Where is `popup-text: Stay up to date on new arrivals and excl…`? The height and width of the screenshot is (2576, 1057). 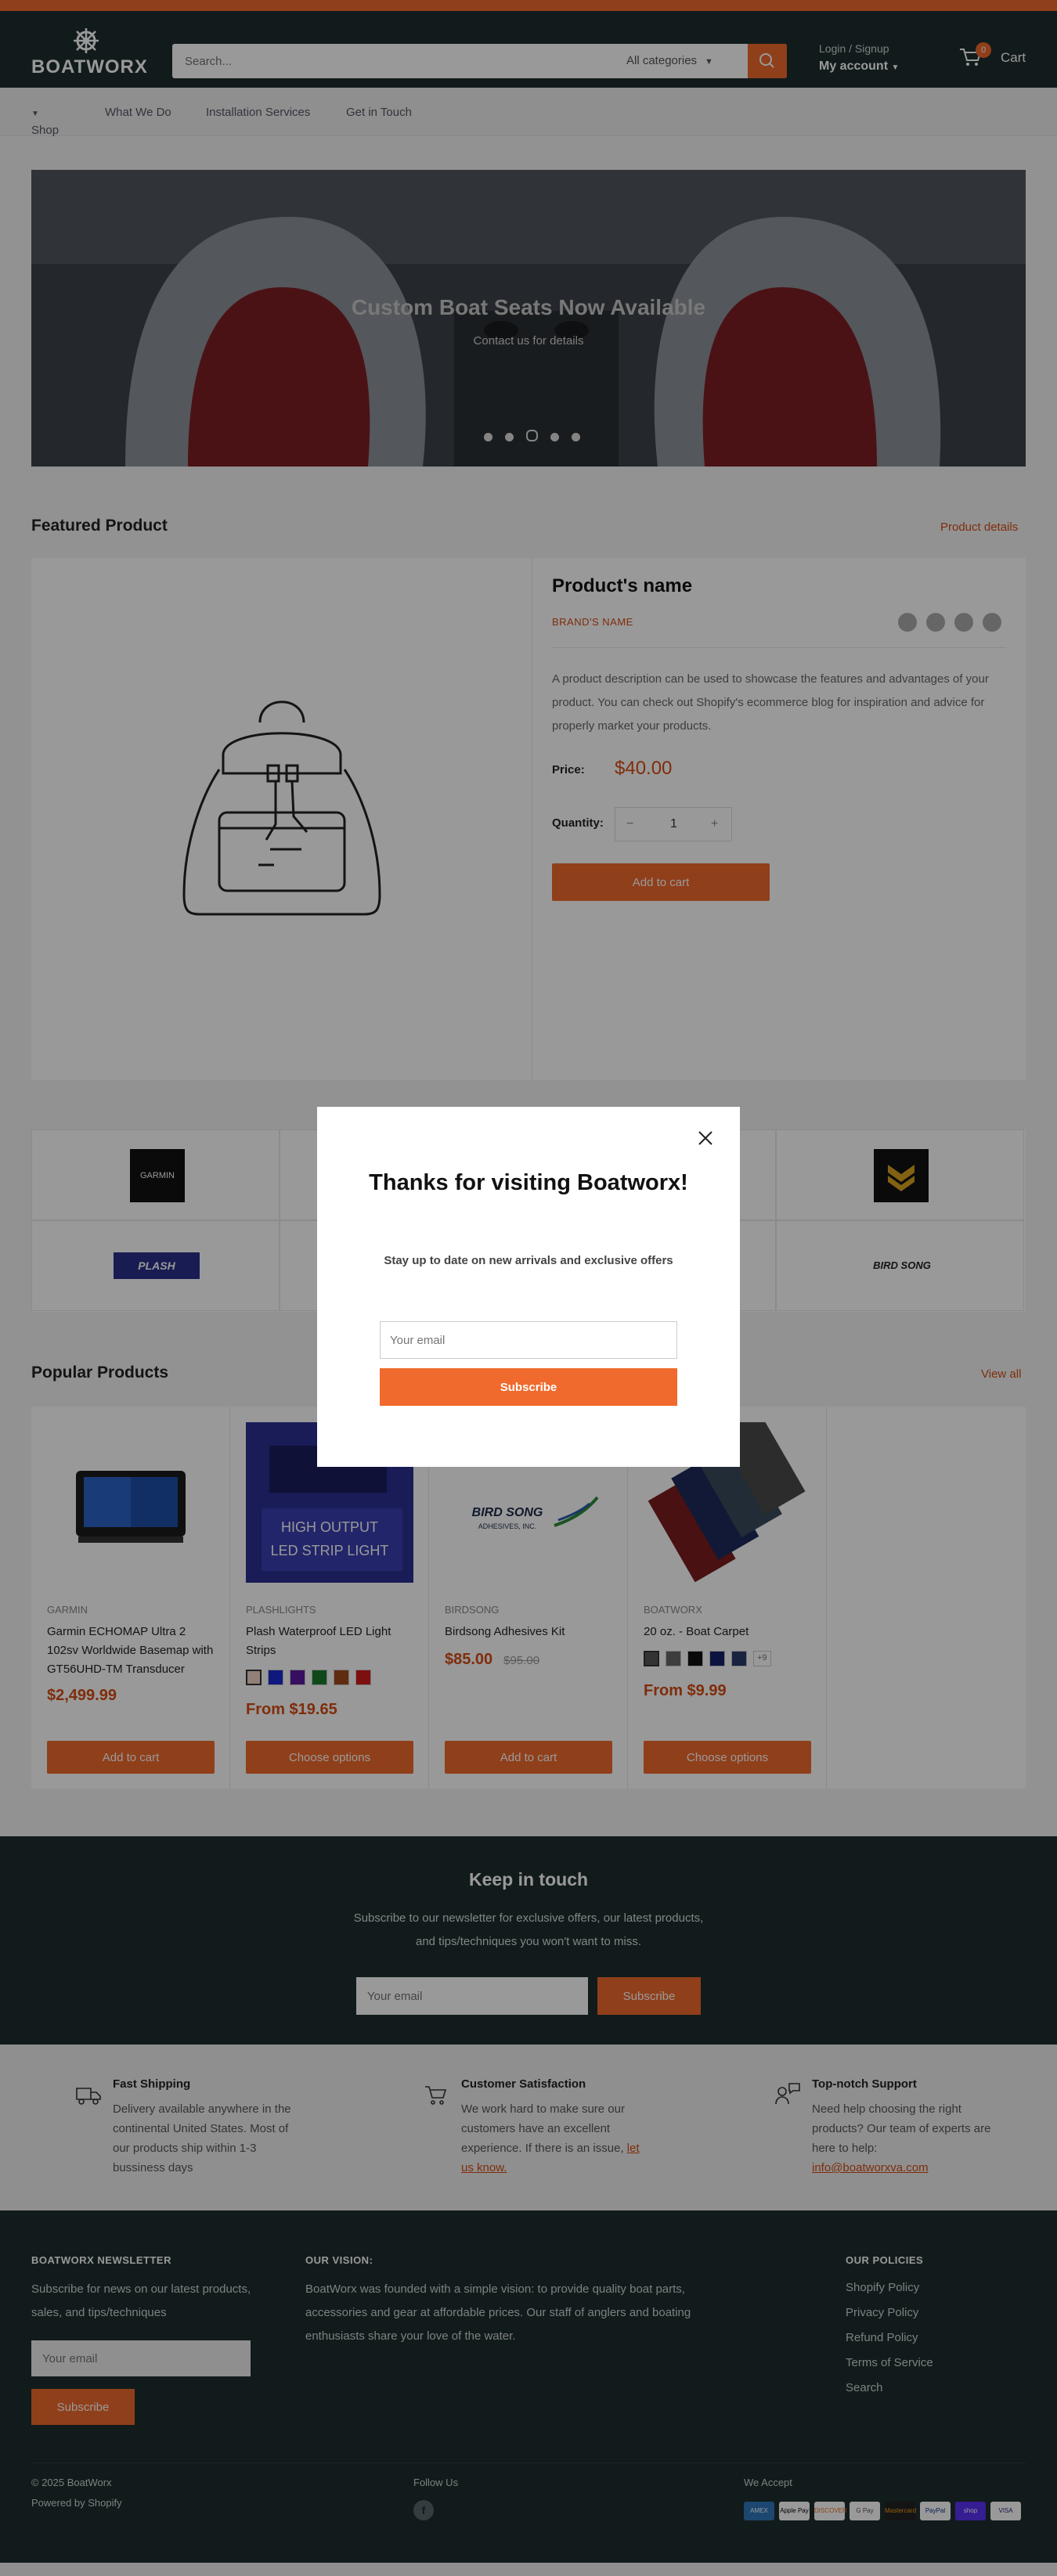 popup-text: Stay up to date on new arrivals and excl… is located at coordinates (528, 1260).